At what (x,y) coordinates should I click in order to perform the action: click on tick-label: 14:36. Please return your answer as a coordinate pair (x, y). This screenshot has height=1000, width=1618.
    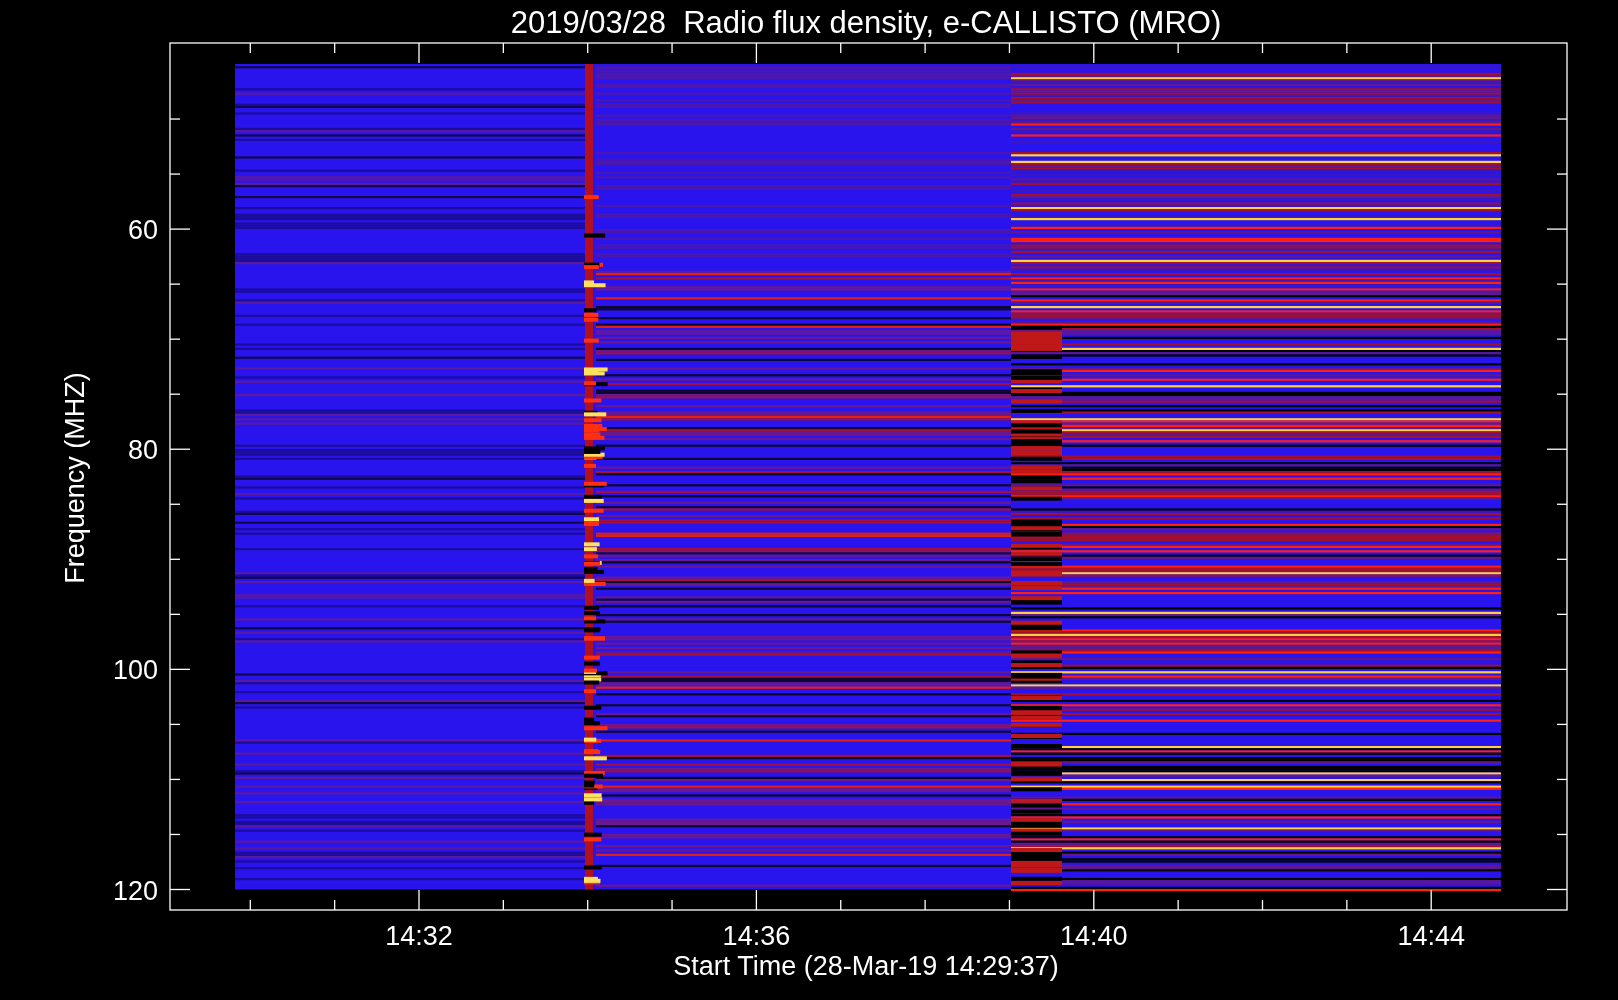
    Looking at the image, I should click on (756, 936).